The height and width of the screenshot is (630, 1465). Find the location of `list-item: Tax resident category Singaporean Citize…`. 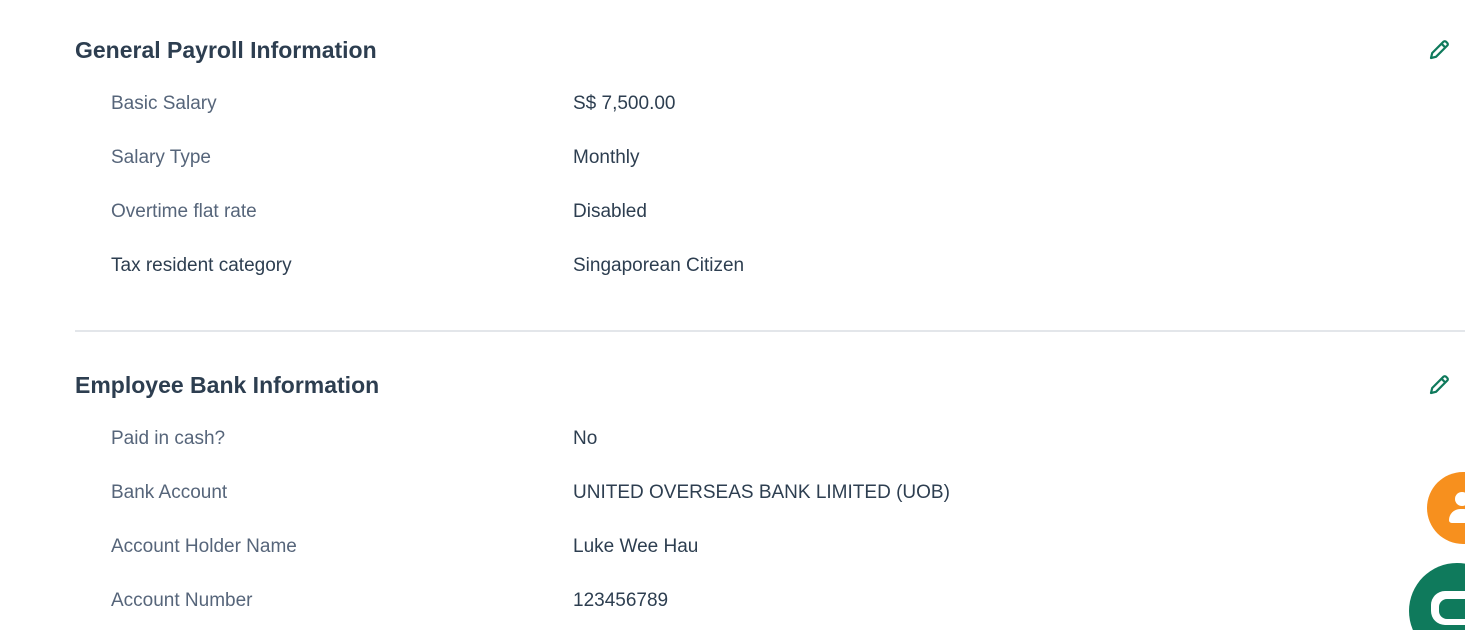

list-item: Tax resident category Singaporean Citize… is located at coordinates (732, 270).